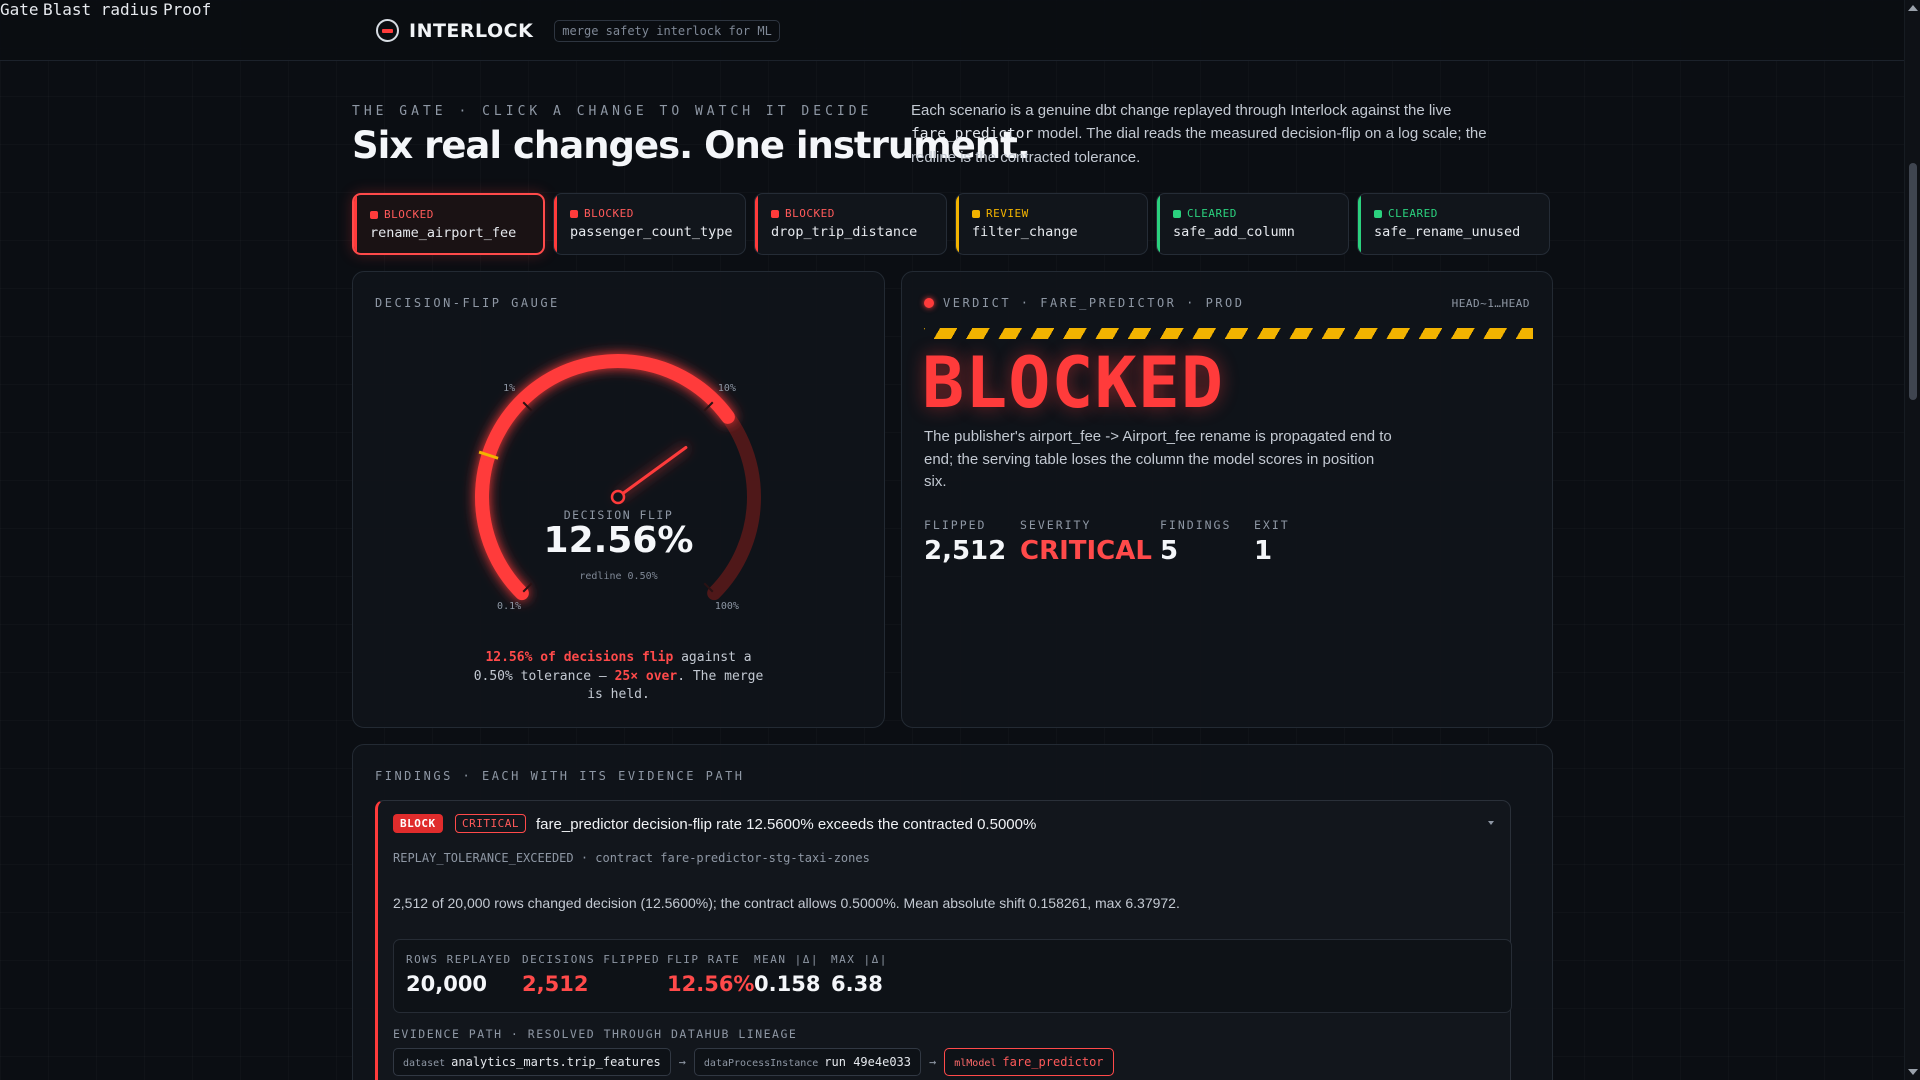 The image size is (1920, 1080). Describe the element at coordinates (459, 974) in the screenshot. I see `metric-rows-replayed: ROWS REPLAYED 20,000` at that location.